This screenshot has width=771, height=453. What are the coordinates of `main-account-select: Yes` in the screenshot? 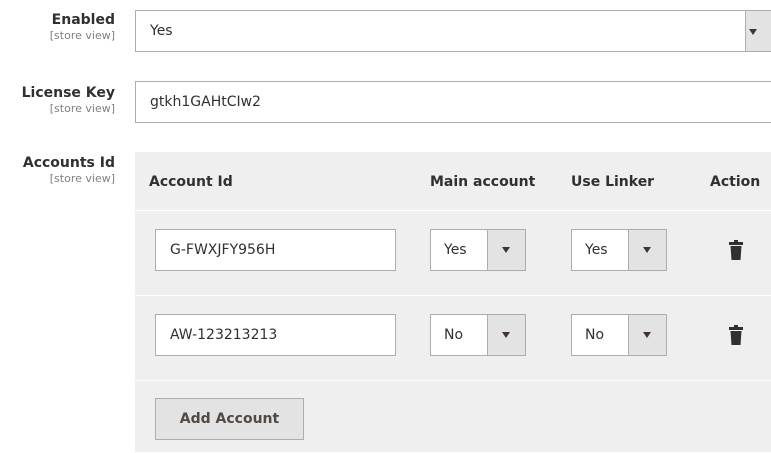 It's located at (478, 250).